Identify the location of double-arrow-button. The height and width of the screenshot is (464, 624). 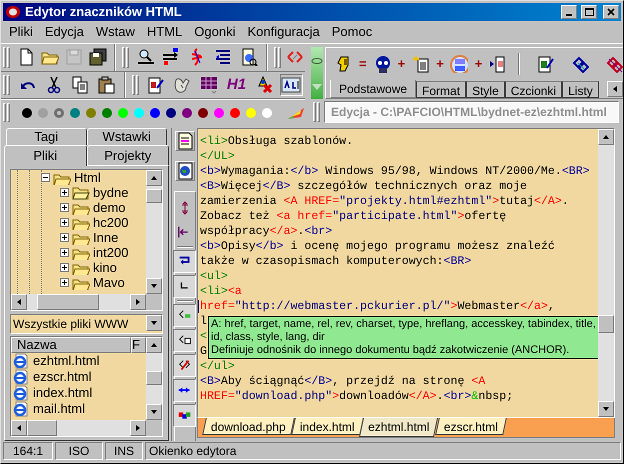
(184, 390).